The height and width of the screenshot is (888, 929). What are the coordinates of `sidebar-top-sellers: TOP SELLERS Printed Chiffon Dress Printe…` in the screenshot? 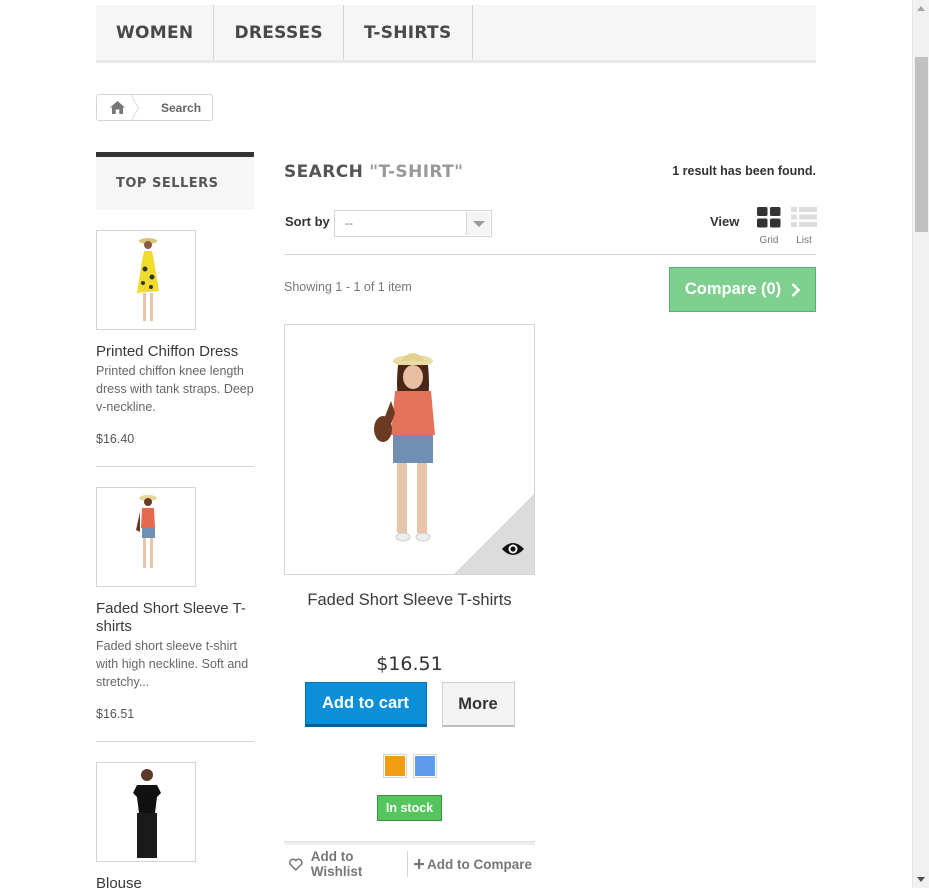 It's located at (175, 520).